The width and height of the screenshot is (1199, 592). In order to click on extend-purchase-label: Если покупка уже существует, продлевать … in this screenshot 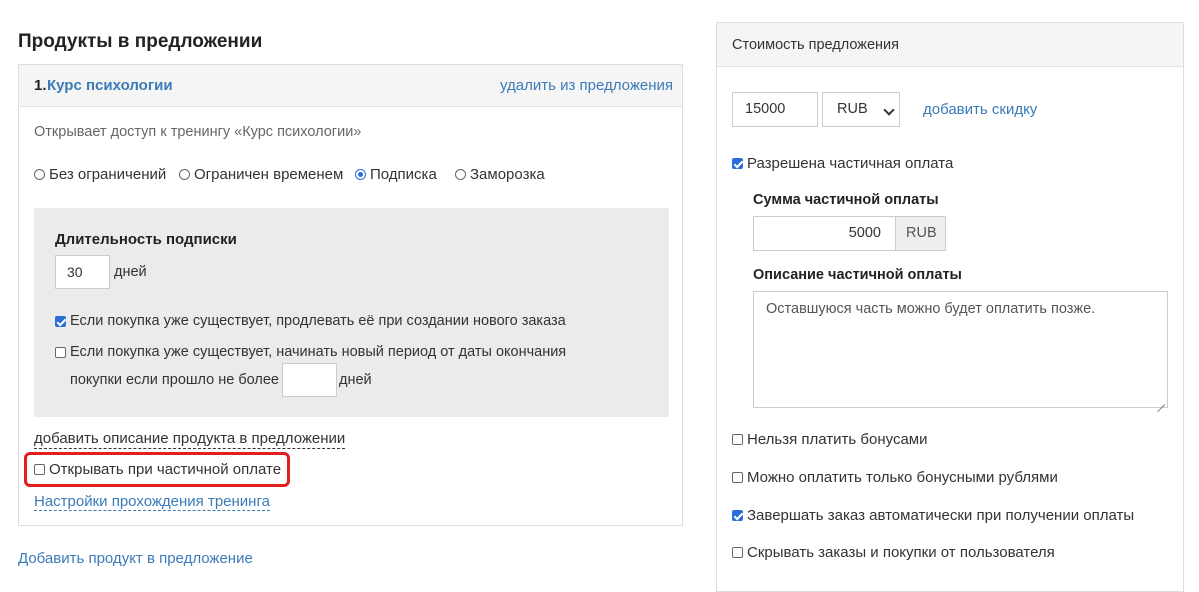, I will do `click(318, 321)`.